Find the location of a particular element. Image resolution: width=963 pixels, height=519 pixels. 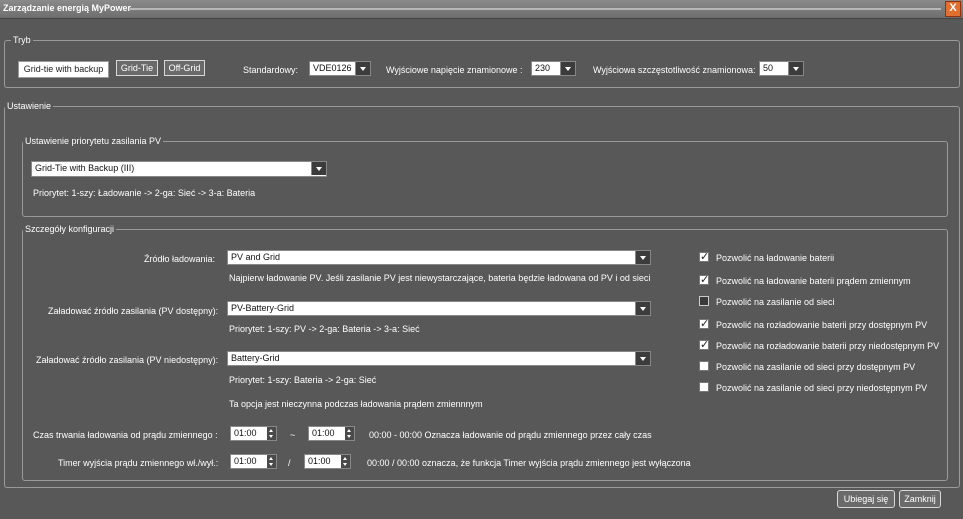

close-button: Zamknij is located at coordinates (920, 499).